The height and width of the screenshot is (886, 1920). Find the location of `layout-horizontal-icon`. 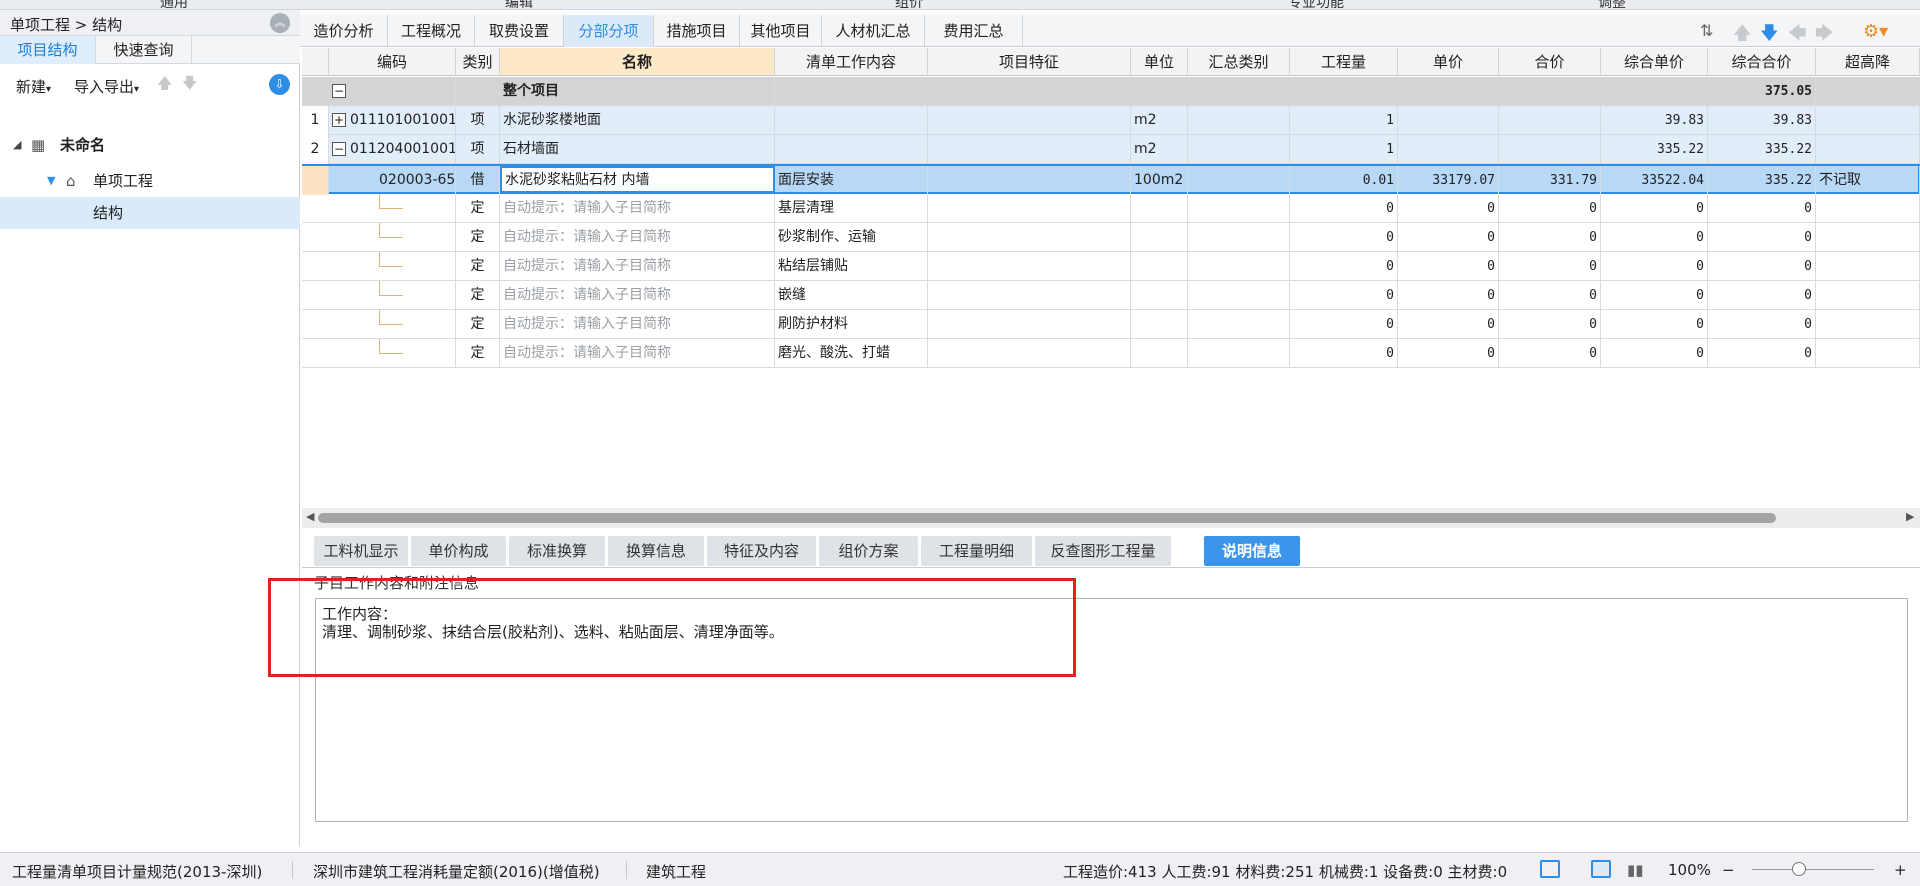

layout-horizontal-icon is located at coordinates (1601, 869).